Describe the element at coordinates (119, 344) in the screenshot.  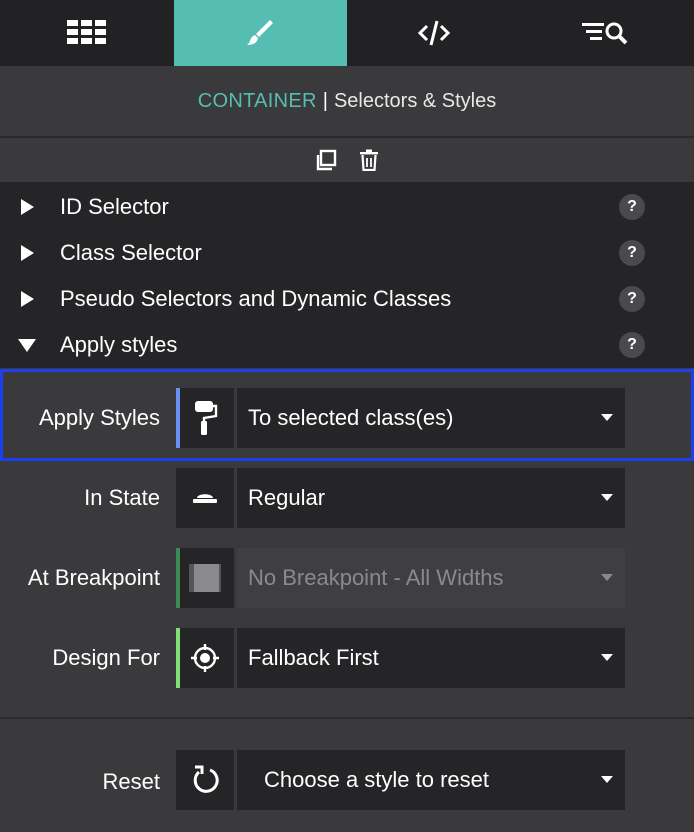
I see `accordion-label: Apply styles` at that location.